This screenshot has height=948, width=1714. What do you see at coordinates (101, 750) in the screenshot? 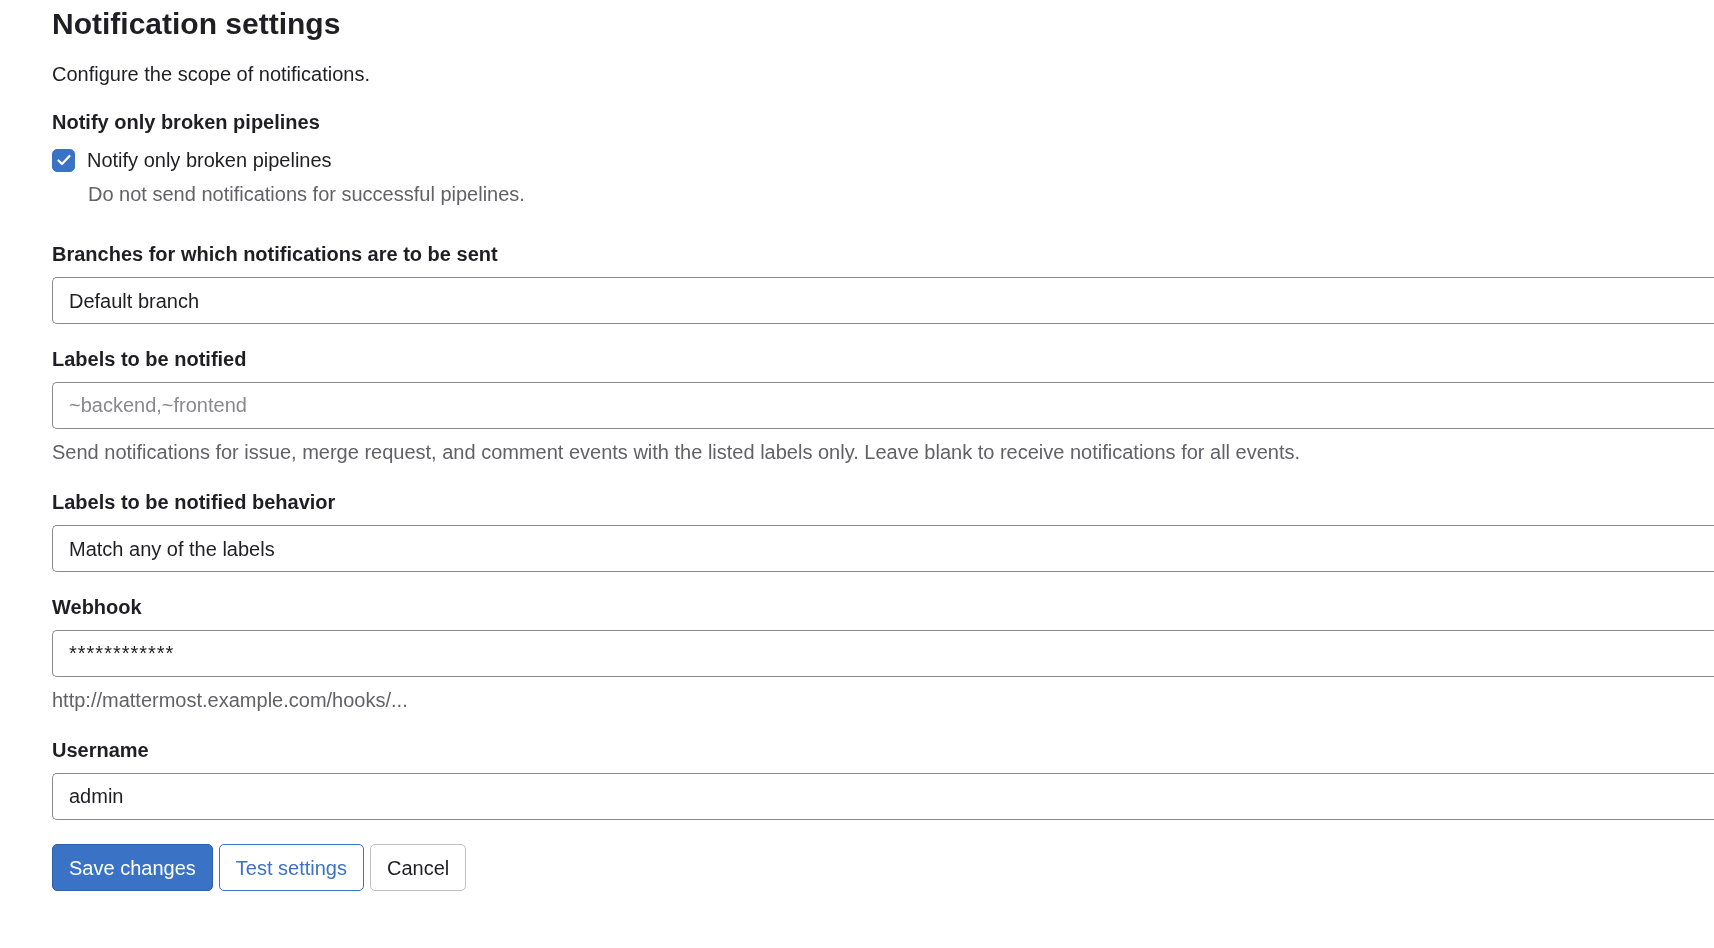
I see `field-label: Username` at bounding box center [101, 750].